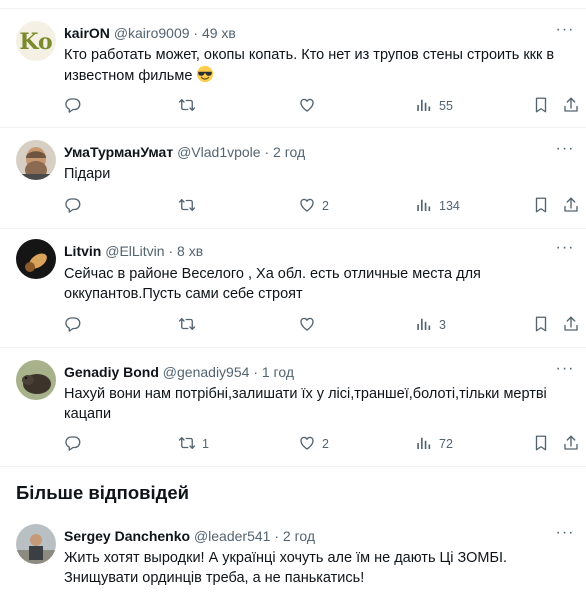  What do you see at coordinates (434, 106) in the screenshot?
I see `views-button: 55` at bounding box center [434, 106].